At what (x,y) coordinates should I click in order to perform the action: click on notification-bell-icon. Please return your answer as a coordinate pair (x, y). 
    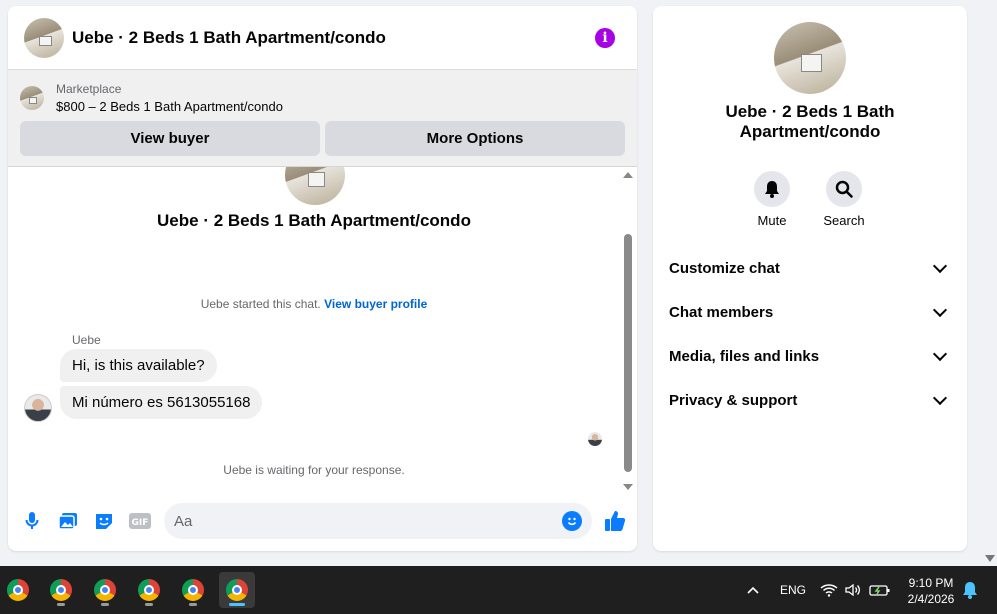
    Looking at the image, I should click on (970, 590).